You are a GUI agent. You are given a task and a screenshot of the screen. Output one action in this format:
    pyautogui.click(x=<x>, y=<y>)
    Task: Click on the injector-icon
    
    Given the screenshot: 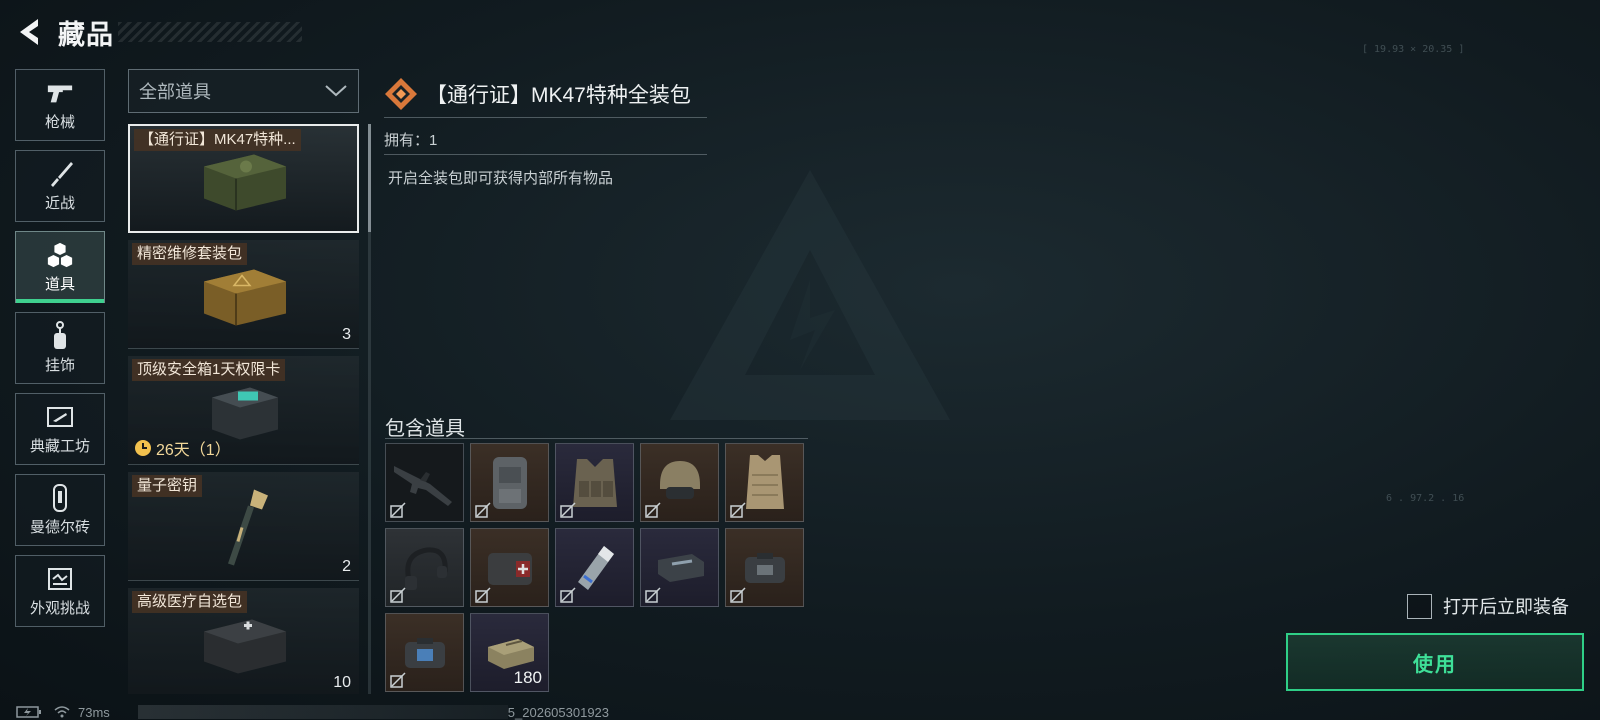 What is the action you would take?
    pyautogui.click(x=595, y=567)
    